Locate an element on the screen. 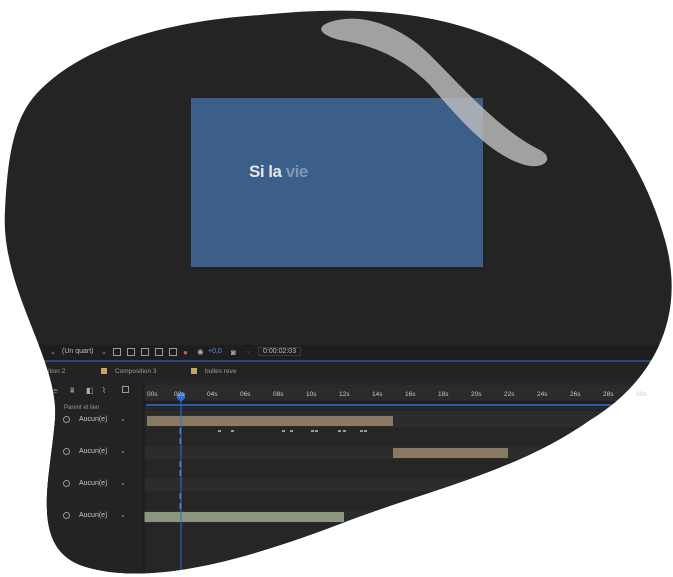  color-channels-icon: ● is located at coordinates (185, 352).